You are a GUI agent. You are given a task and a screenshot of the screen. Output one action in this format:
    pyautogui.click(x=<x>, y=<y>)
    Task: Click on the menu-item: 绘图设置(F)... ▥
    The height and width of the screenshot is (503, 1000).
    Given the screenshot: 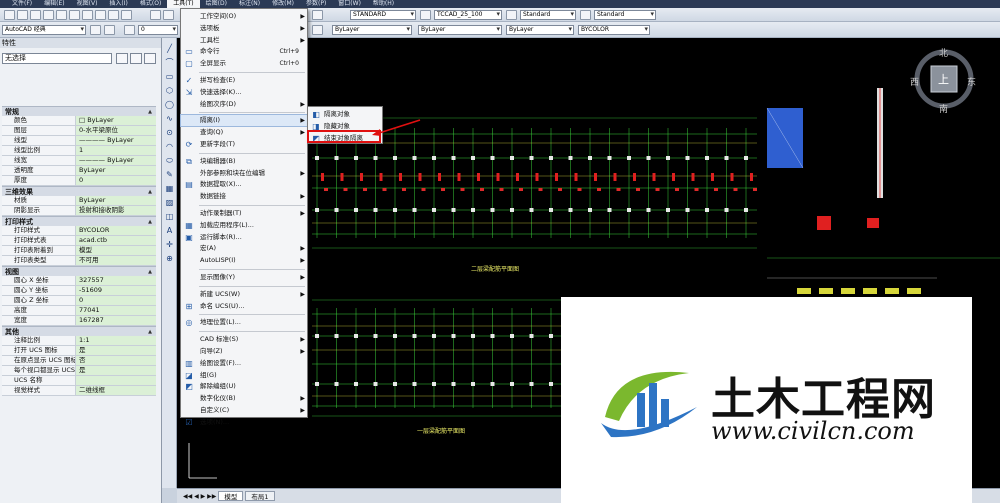 What is the action you would take?
    pyautogui.click(x=244, y=363)
    